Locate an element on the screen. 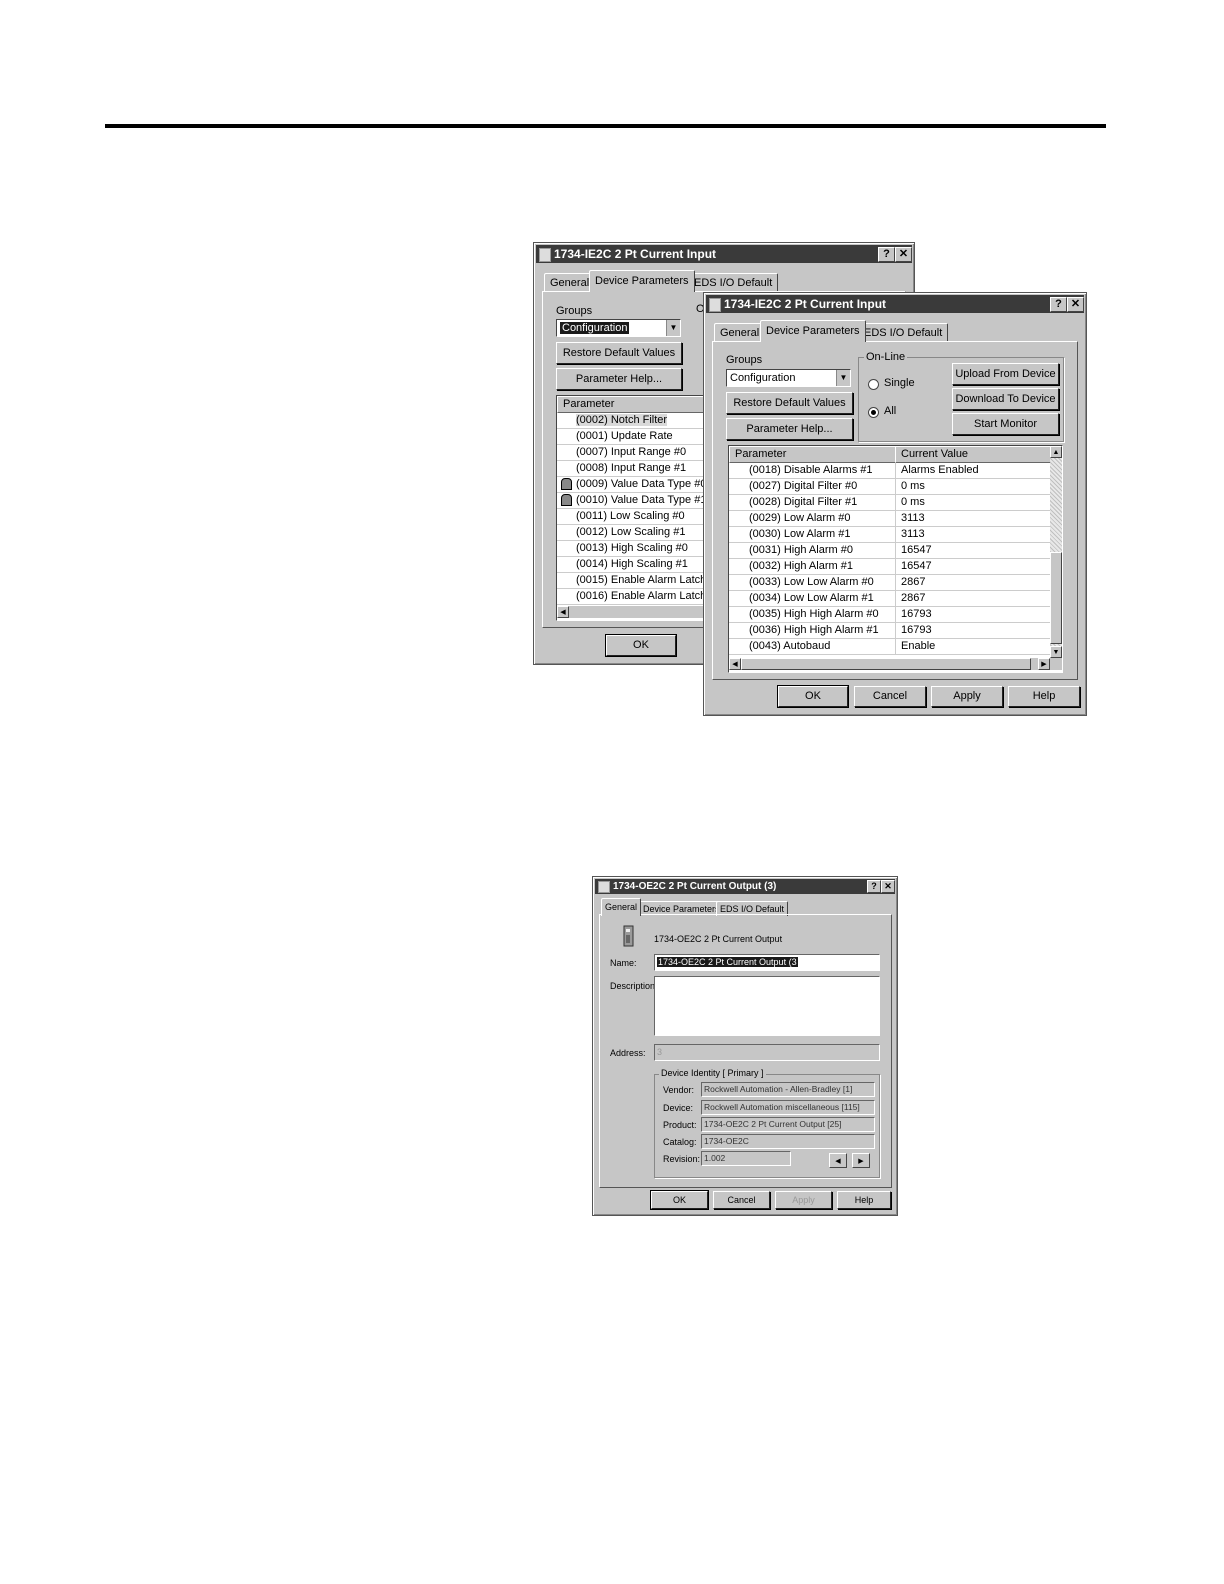 This screenshot has width=1224, height=1584. table-row: (0035) High High Alarm #0 16793 is located at coordinates (889, 614).